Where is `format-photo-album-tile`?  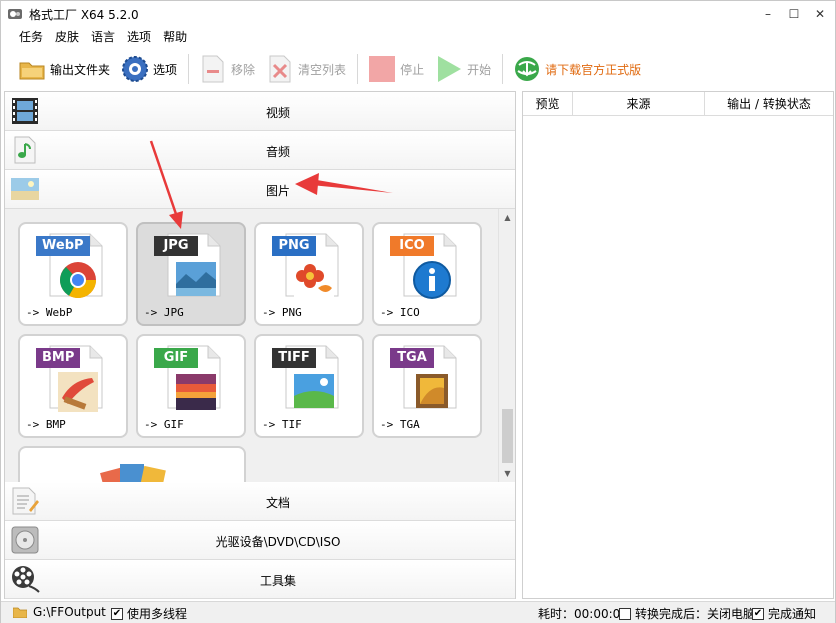
format-photo-album-tile is located at coordinates (132, 464).